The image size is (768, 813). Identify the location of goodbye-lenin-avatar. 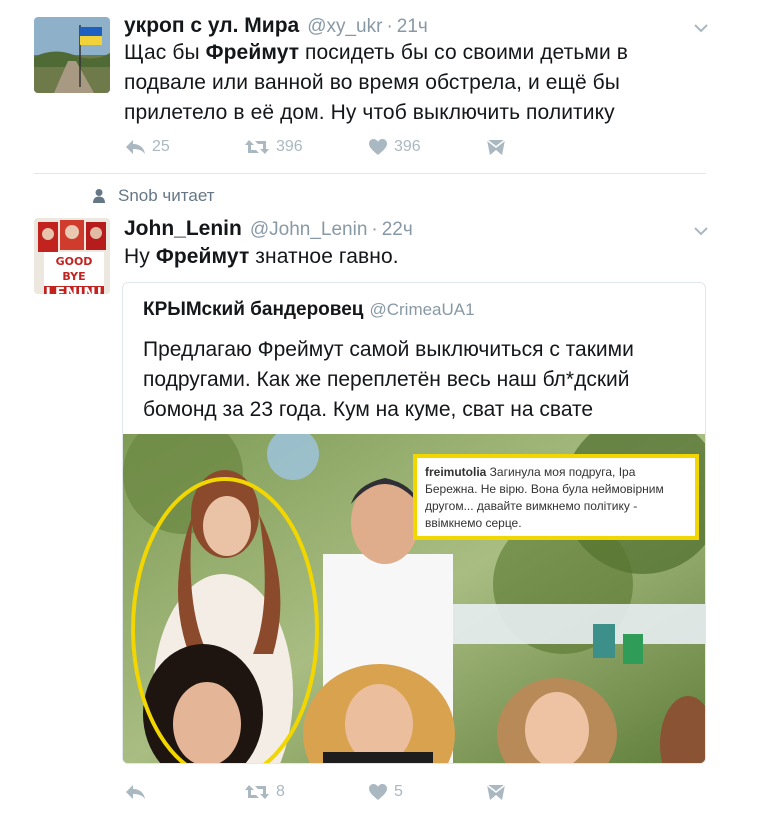
(72, 256).